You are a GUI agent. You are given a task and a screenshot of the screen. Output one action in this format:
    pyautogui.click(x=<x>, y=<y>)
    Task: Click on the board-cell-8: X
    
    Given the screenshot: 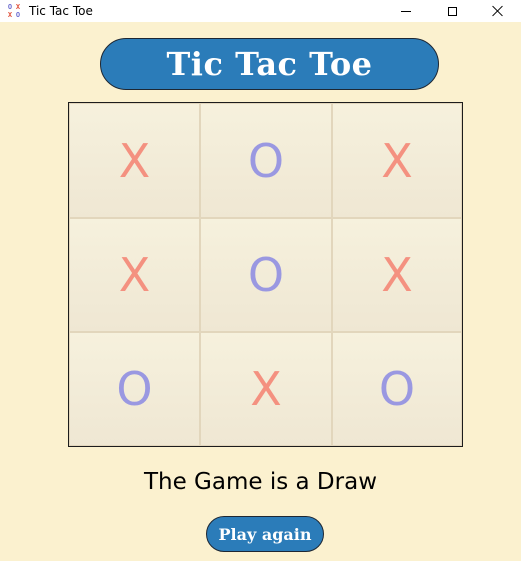 What is the action you would take?
    pyautogui.click(x=266, y=389)
    